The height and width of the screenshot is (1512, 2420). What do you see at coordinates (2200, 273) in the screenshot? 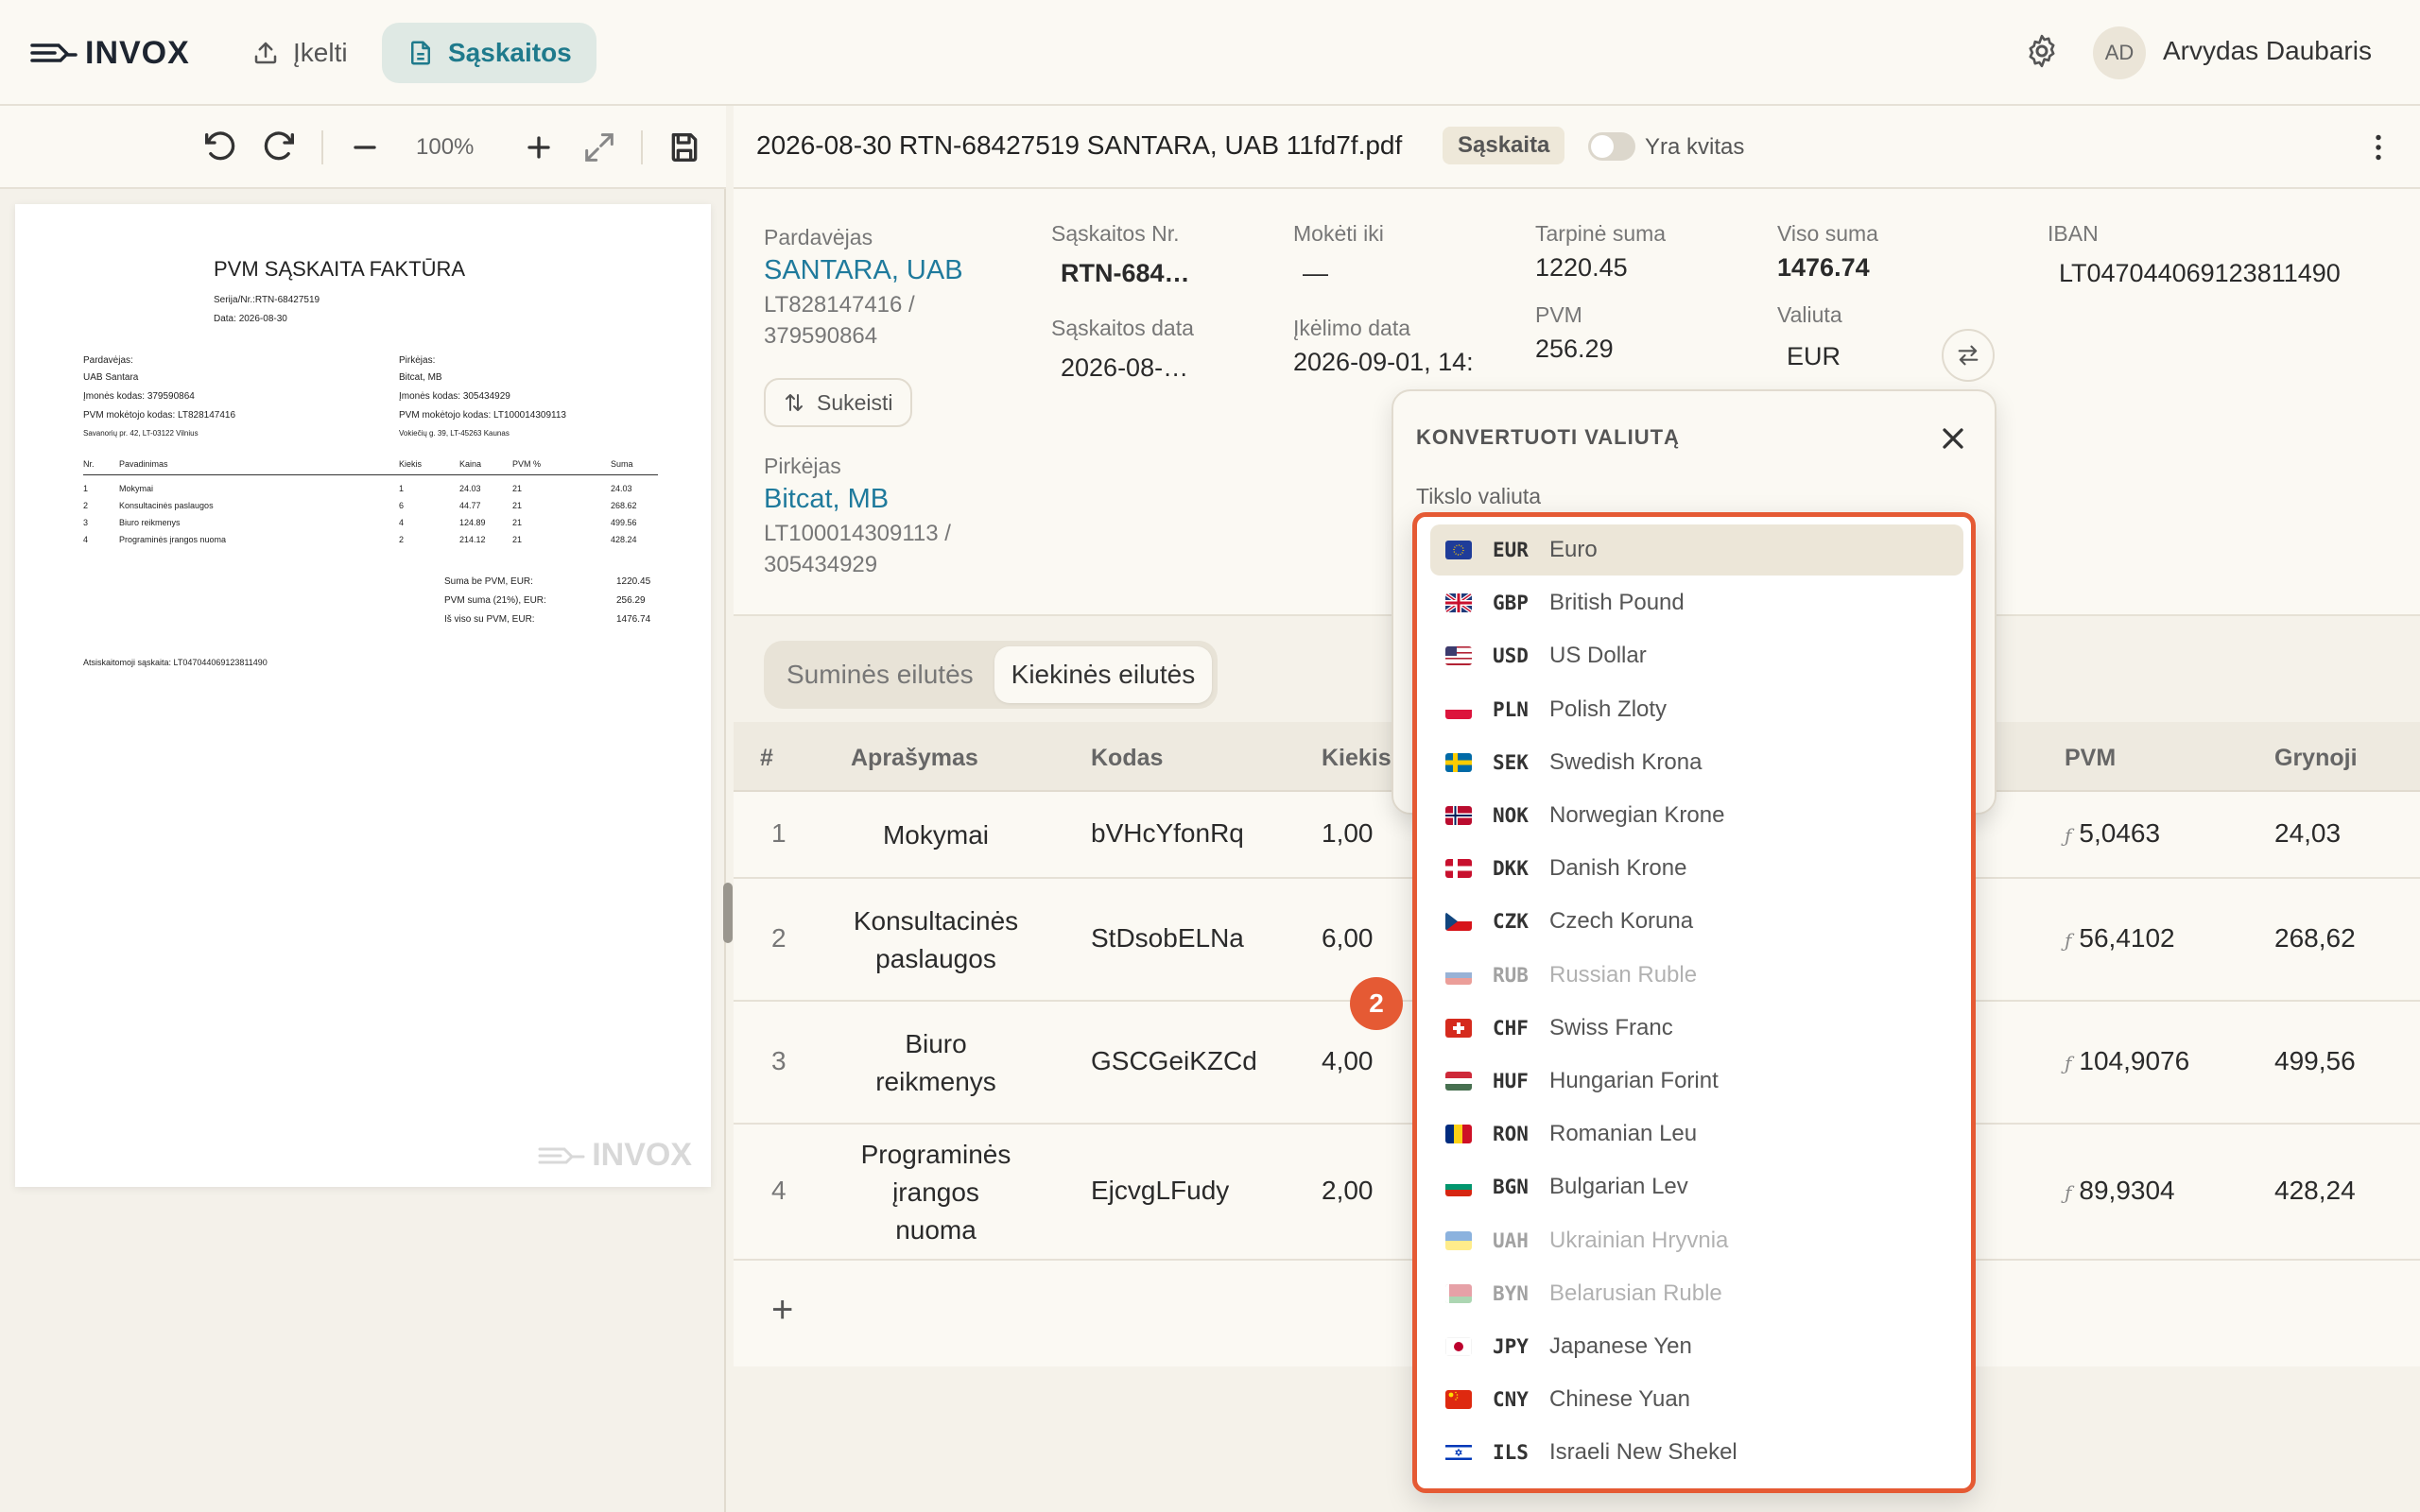
I see `iban-field: LT047044069123811490` at bounding box center [2200, 273].